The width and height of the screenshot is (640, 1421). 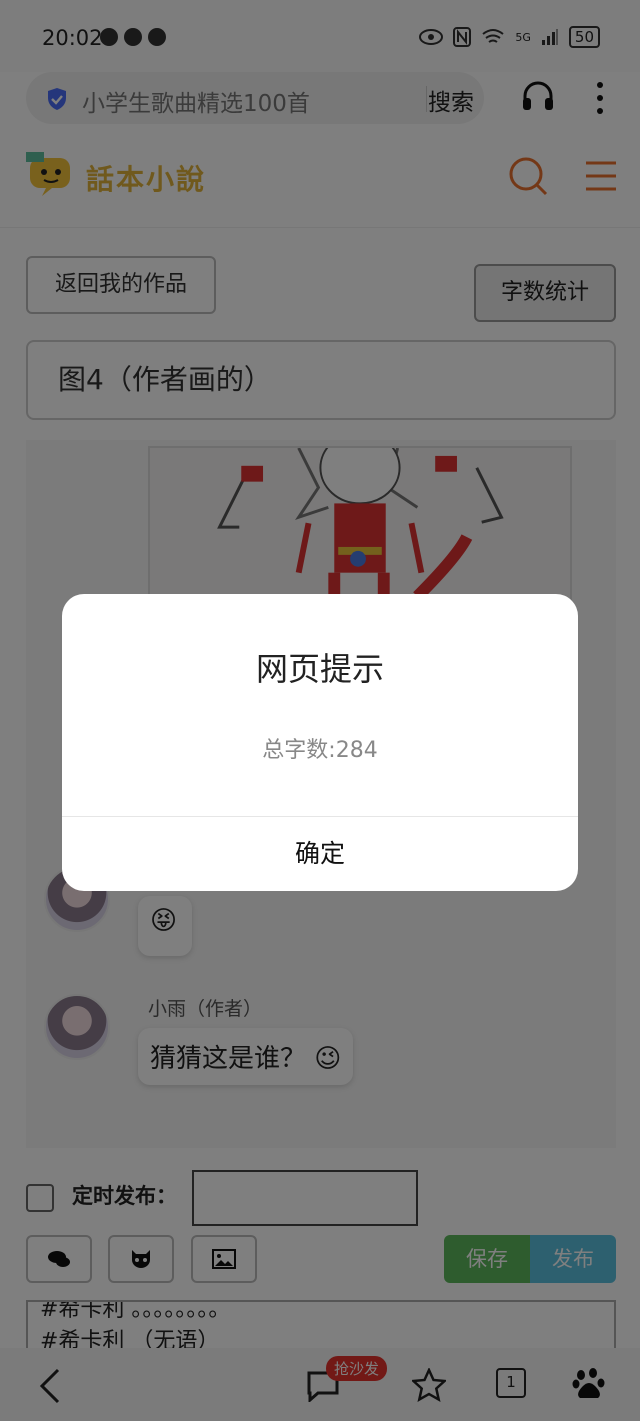 What do you see at coordinates (320, 750) in the screenshot?
I see `dialog-message: 总字数:284` at bounding box center [320, 750].